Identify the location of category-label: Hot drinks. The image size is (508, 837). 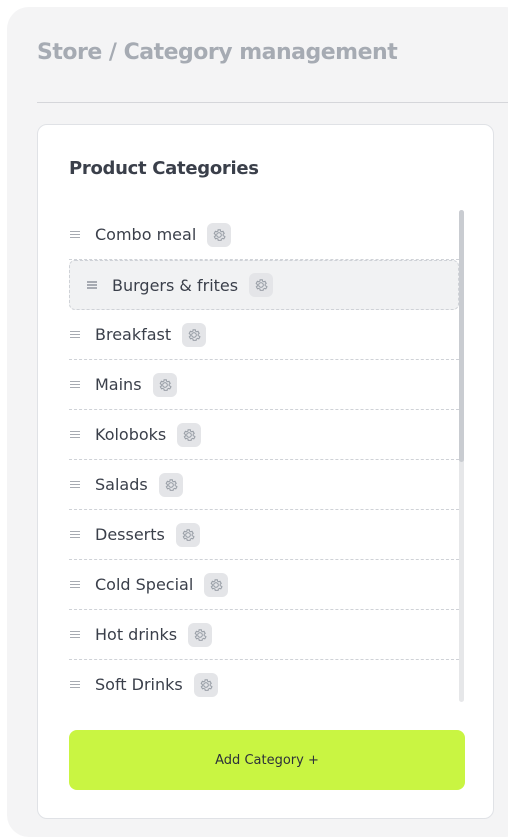
(136, 634).